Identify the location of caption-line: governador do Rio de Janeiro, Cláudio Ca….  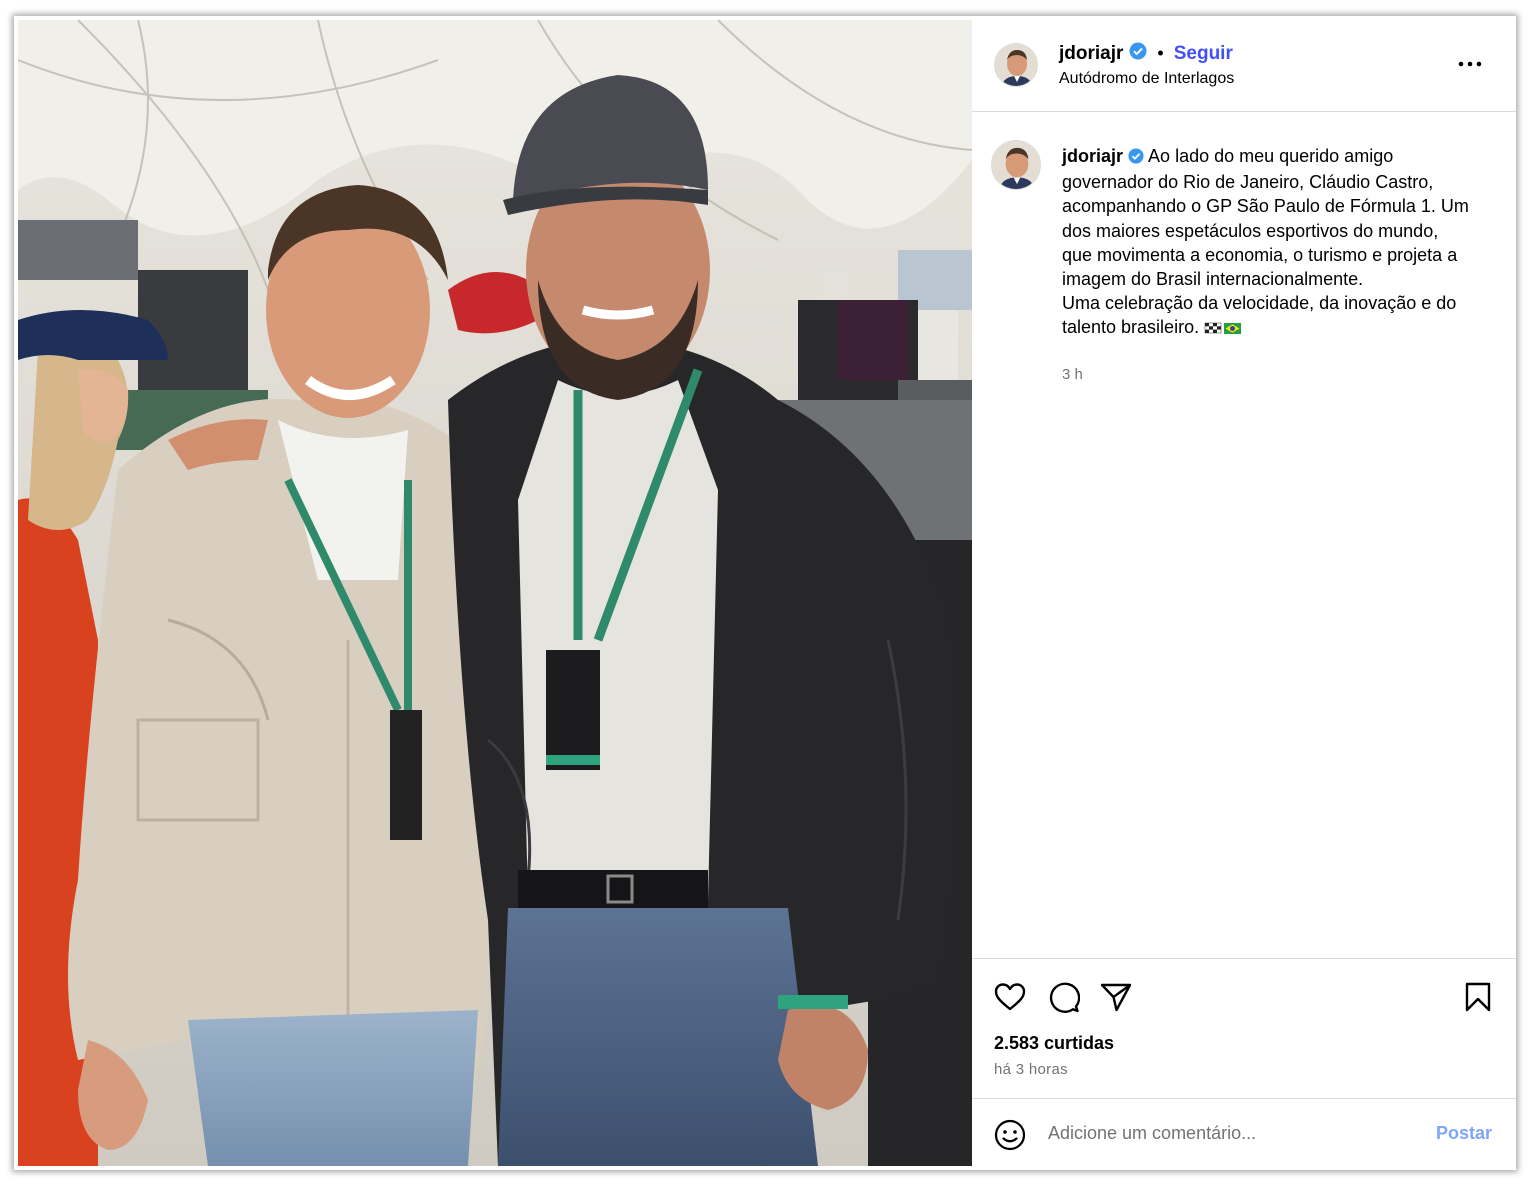
(1248, 182).